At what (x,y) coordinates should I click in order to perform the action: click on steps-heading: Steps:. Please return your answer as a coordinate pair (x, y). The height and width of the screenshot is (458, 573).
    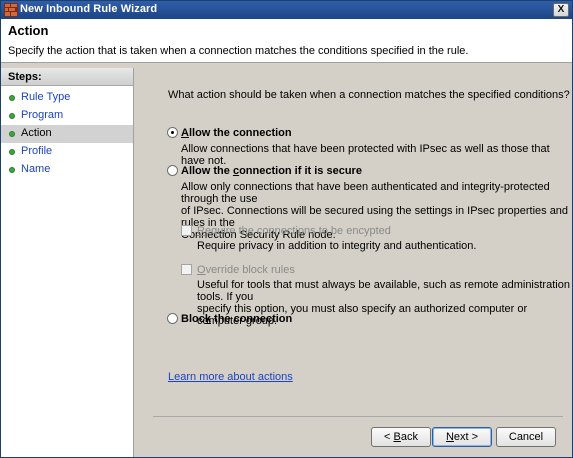
    Looking at the image, I should click on (67, 77).